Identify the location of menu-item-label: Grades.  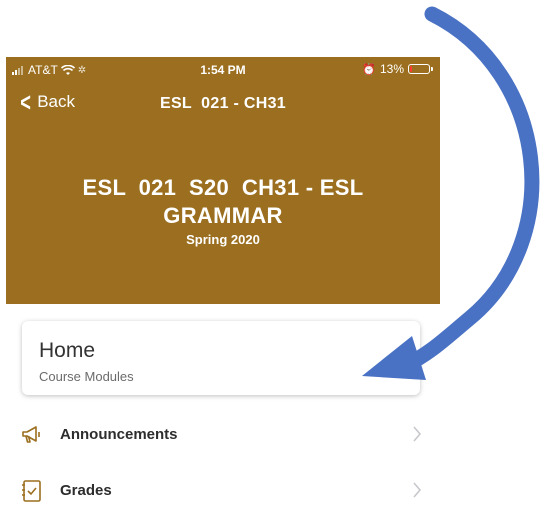
(86, 490).